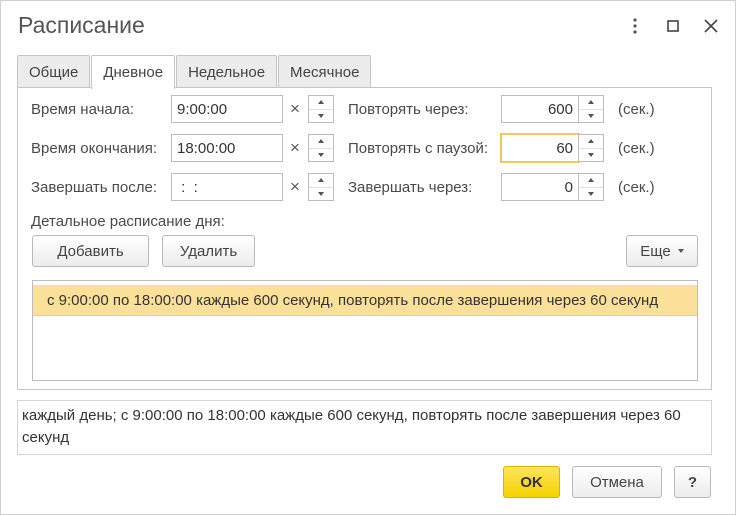 This screenshot has width=736, height=515. Describe the element at coordinates (636, 187) in the screenshot. I see `finish-in-unit: (сек.)` at that location.